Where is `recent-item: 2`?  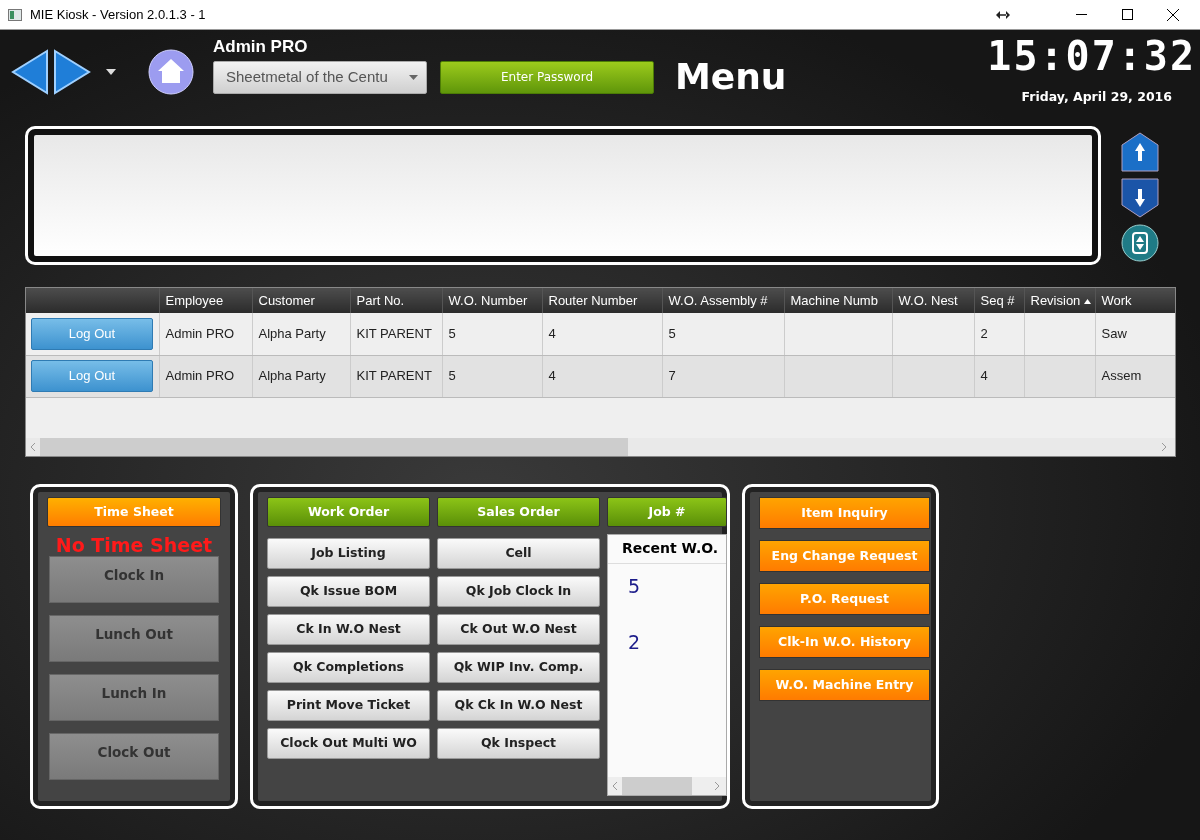 recent-item: 2 is located at coordinates (667, 642).